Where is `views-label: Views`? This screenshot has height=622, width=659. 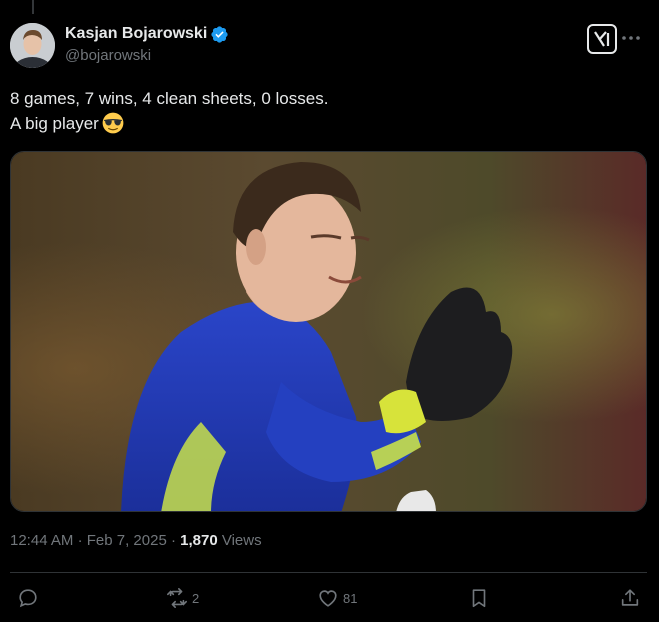 views-label: Views is located at coordinates (241, 540).